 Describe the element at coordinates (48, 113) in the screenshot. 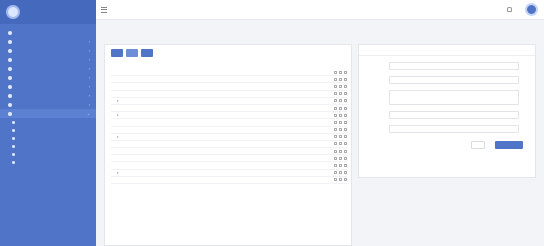

I see `sidebar-item-active: ⌄` at that location.